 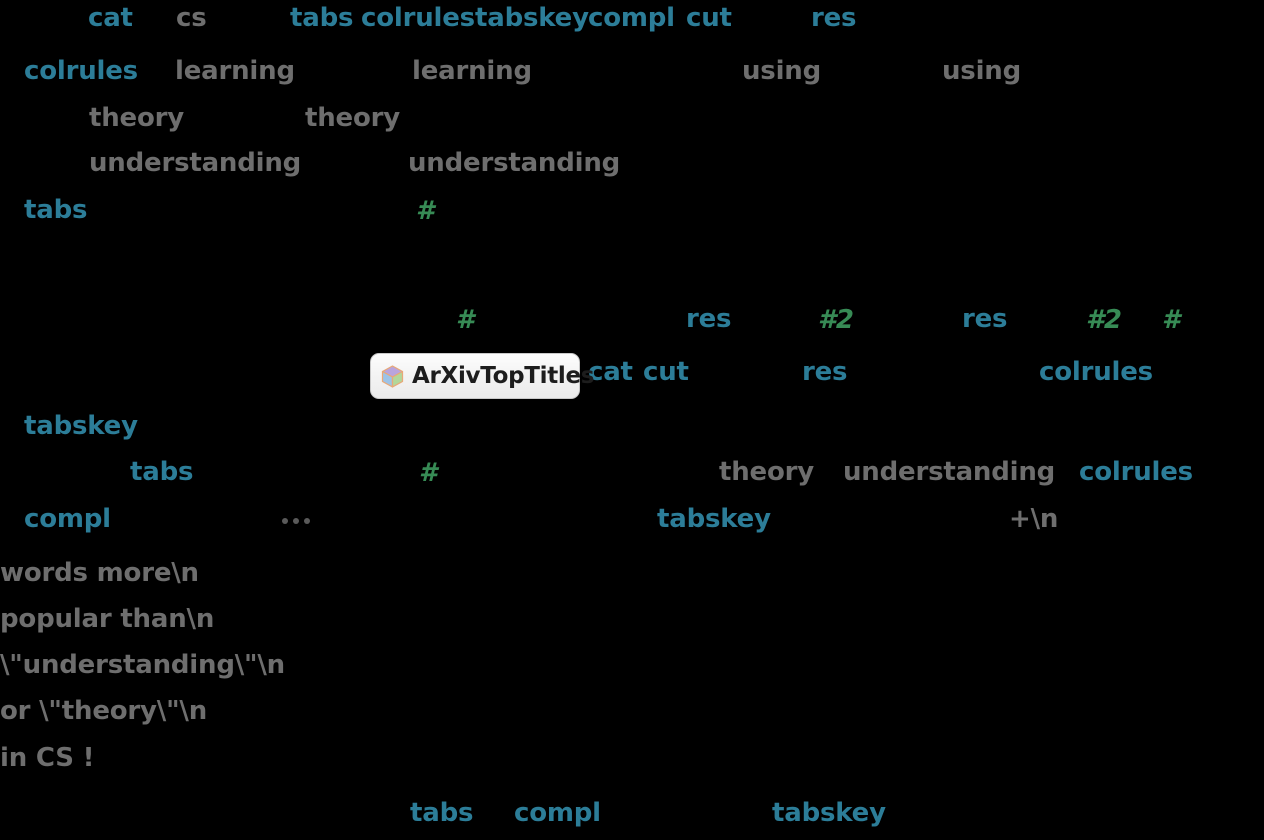 I want to click on code-string-token: words more\n, so click(x=99, y=573).